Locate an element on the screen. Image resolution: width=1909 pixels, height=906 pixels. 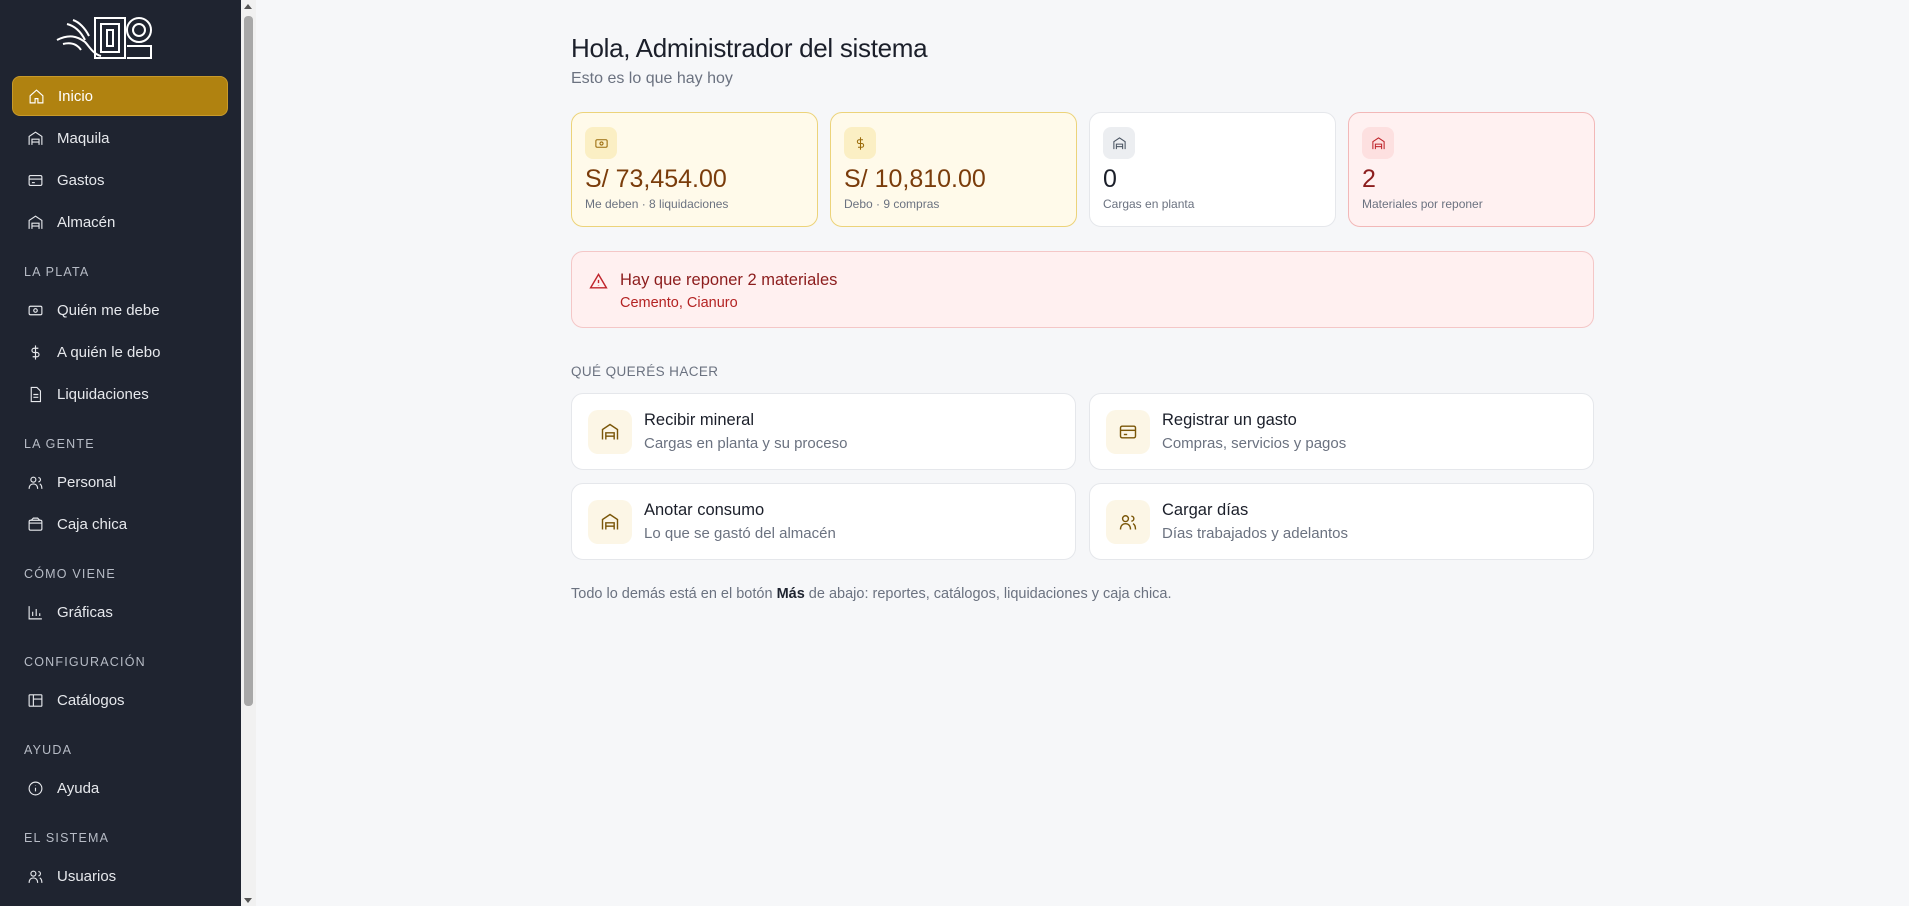
nav-item-label: Inicio is located at coordinates (76, 96).